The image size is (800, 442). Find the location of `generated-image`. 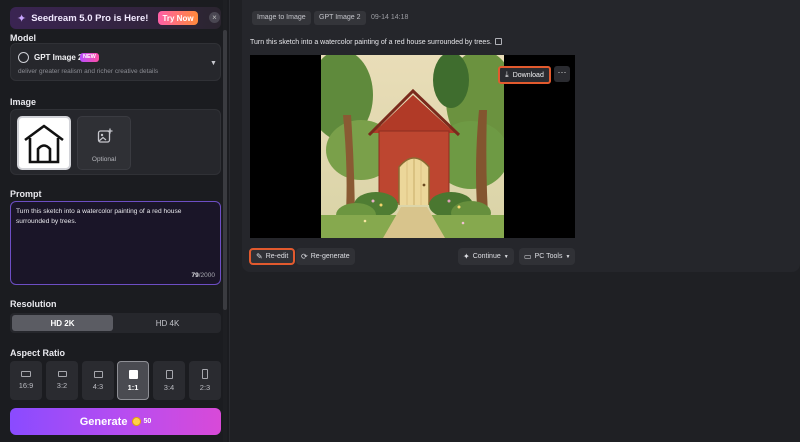

generated-image is located at coordinates (412, 146).